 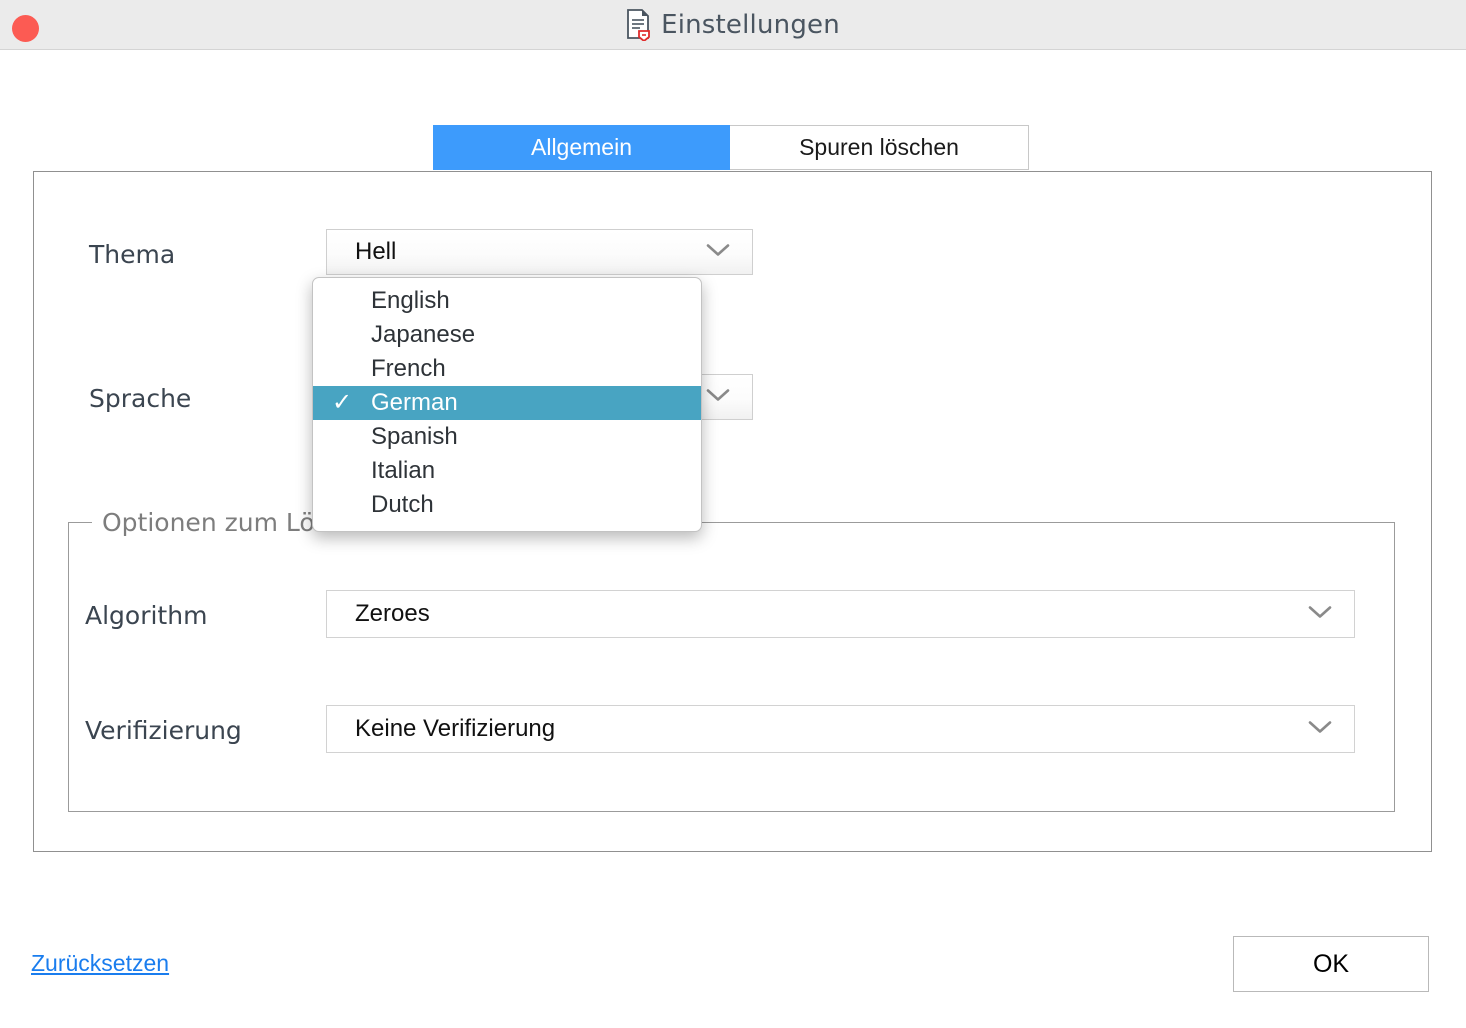 What do you see at coordinates (507, 437) in the screenshot?
I see `menu-item-spanish: Spanish` at bounding box center [507, 437].